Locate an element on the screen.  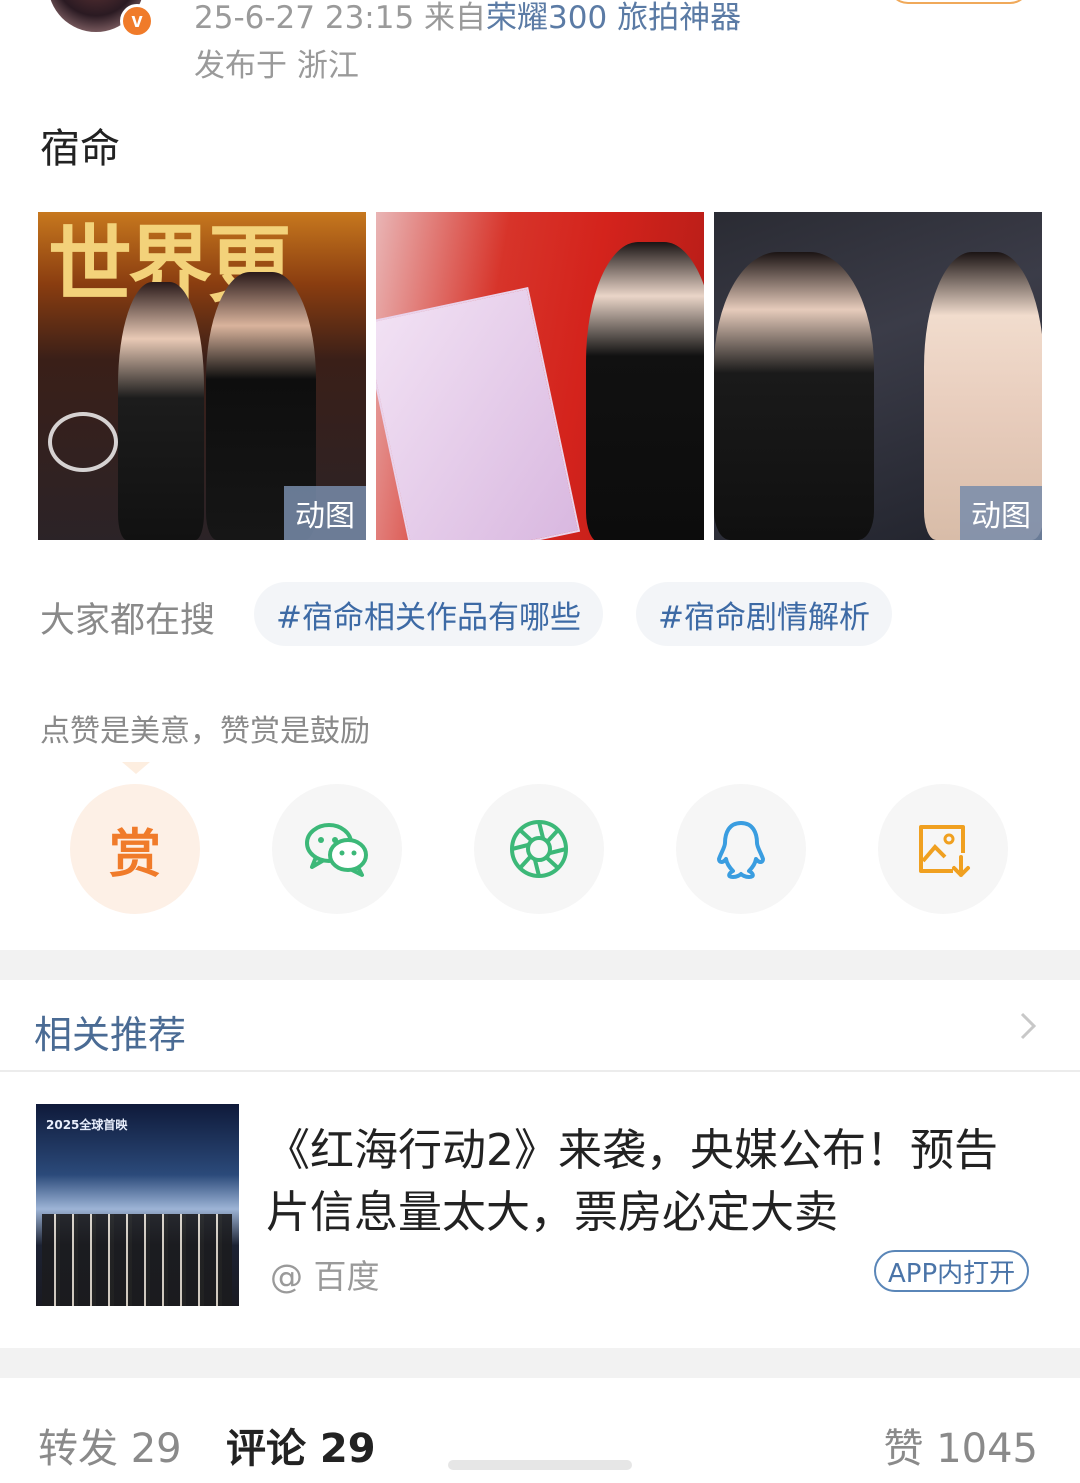
post-text: 宿命 is located at coordinates (80, 149).